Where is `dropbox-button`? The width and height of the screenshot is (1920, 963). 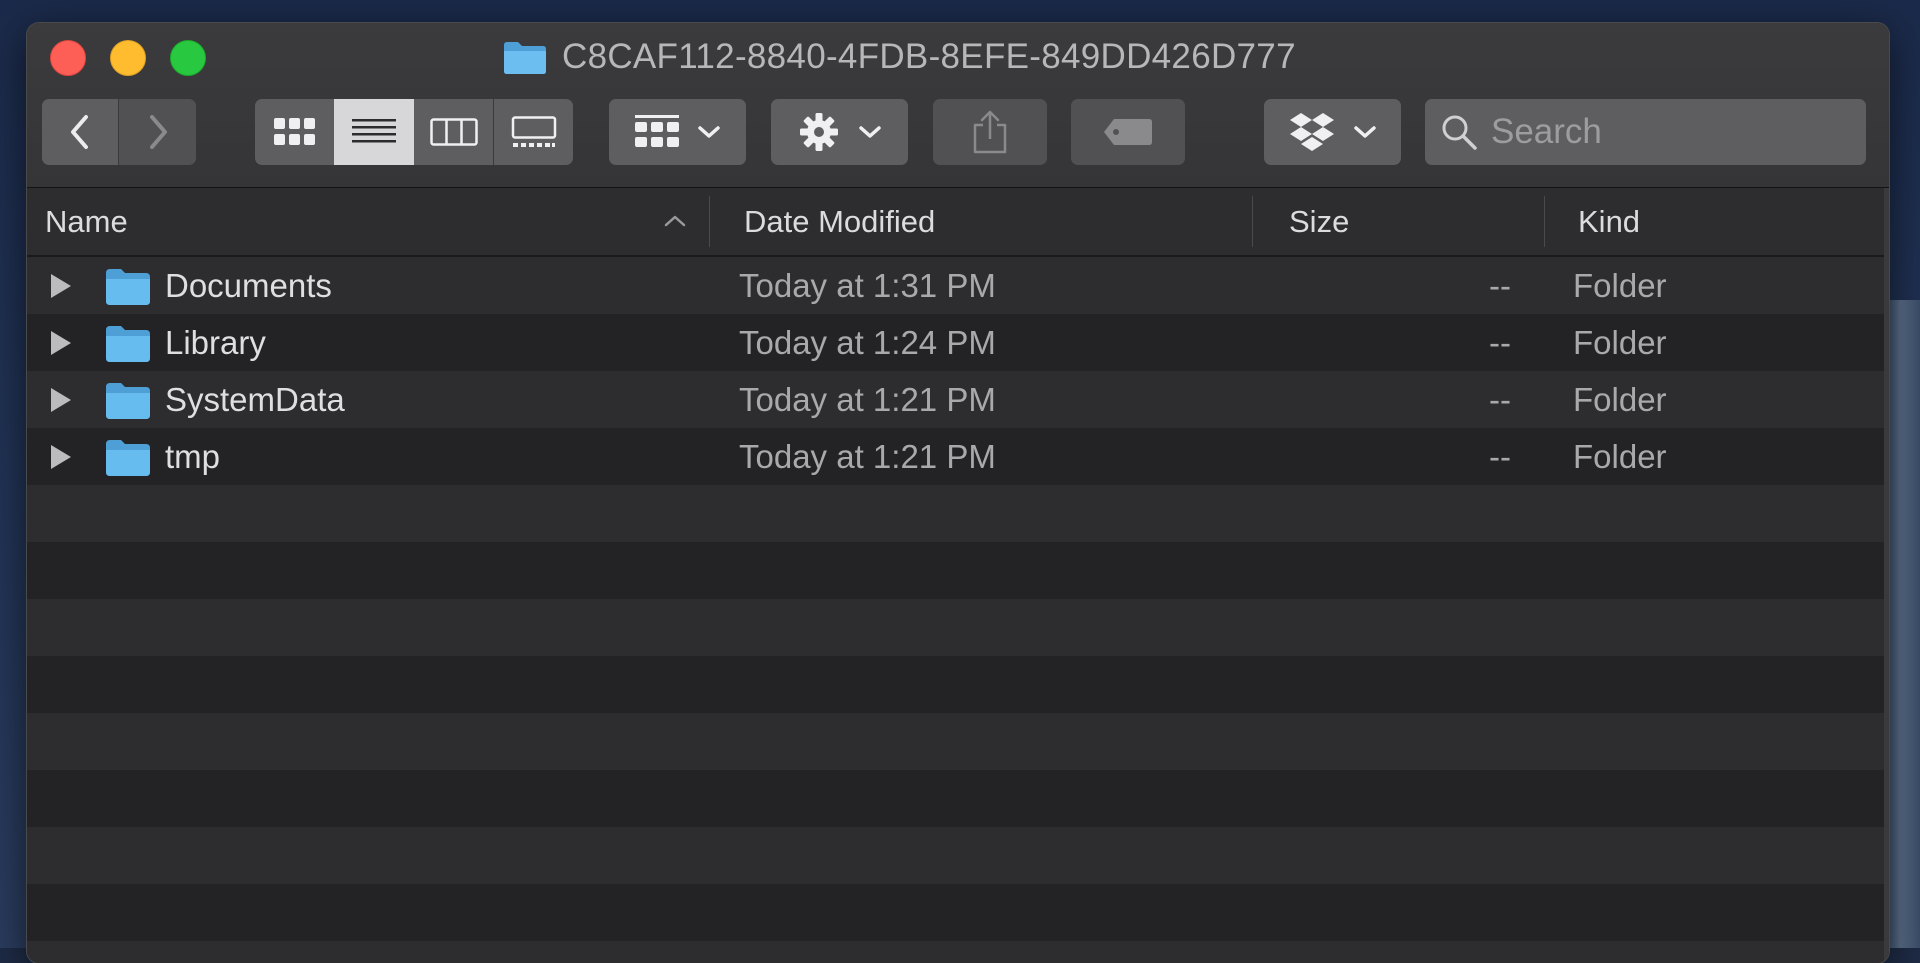
dropbox-button is located at coordinates (1332, 132).